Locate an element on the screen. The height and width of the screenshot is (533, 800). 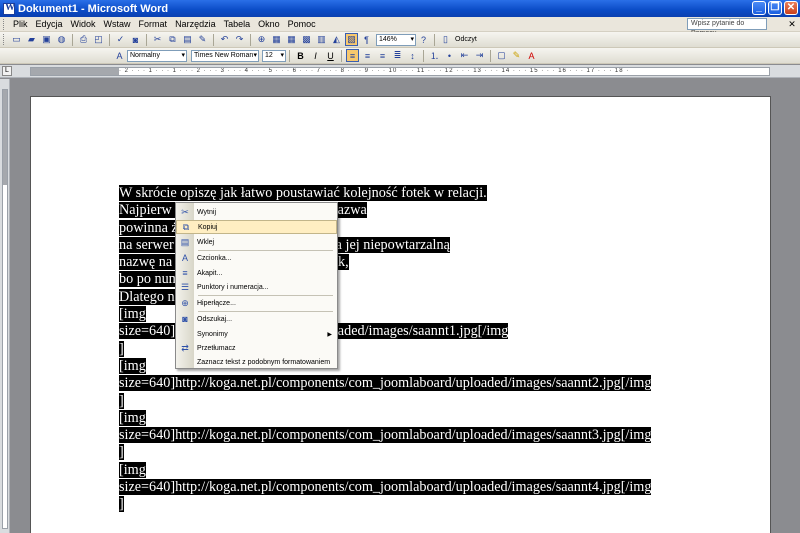
permission-icon: ◍ is located at coordinates (61, 39).